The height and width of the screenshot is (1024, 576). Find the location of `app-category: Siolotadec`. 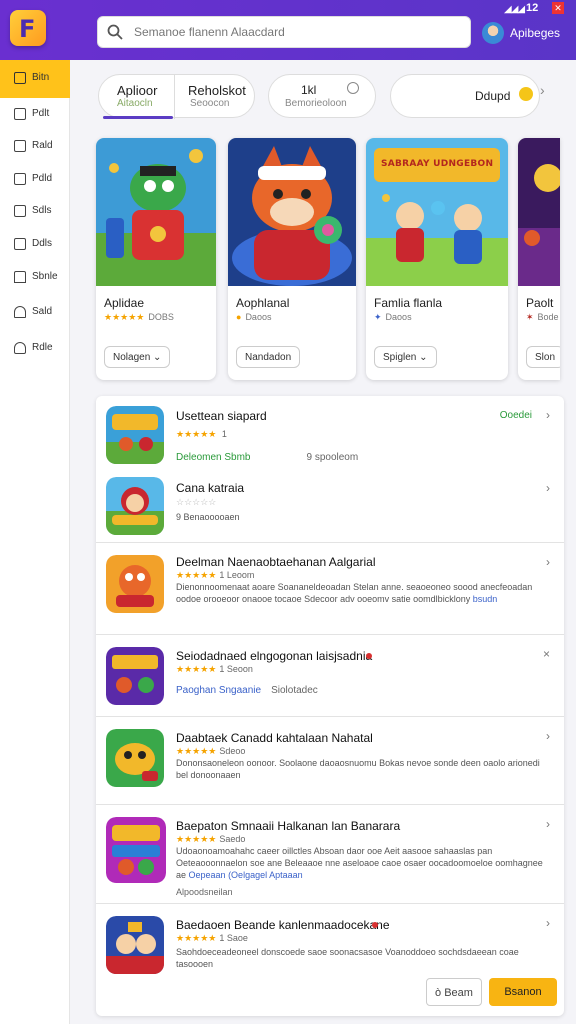

app-category: Siolotadec is located at coordinates (294, 690).